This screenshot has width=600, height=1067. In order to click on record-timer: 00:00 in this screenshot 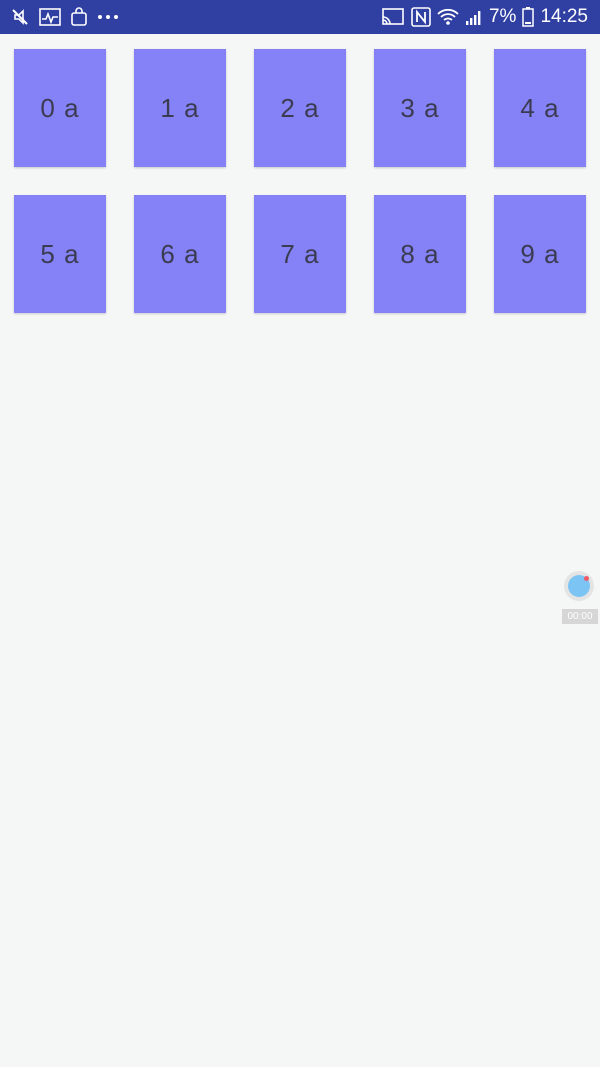, I will do `click(580, 616)`.